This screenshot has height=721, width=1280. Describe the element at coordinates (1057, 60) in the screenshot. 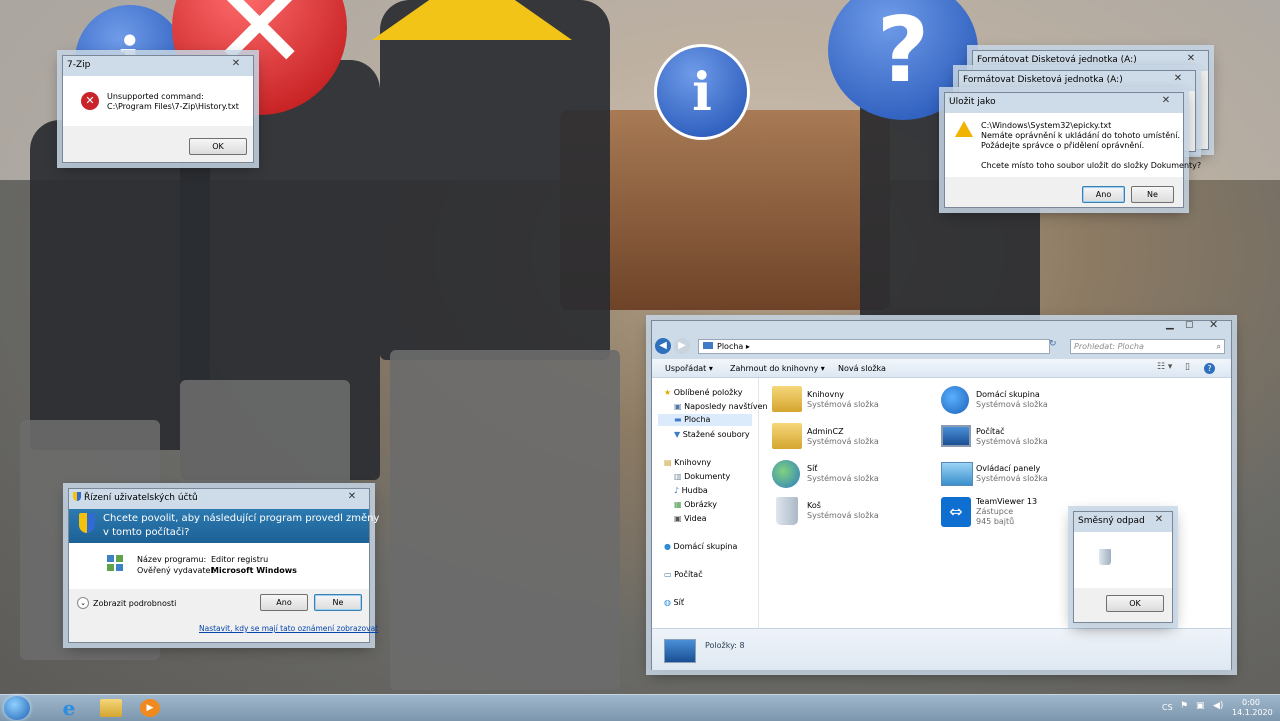

I see `dialog-title: Formátovat Disketová jednotka (A:)` at that location.